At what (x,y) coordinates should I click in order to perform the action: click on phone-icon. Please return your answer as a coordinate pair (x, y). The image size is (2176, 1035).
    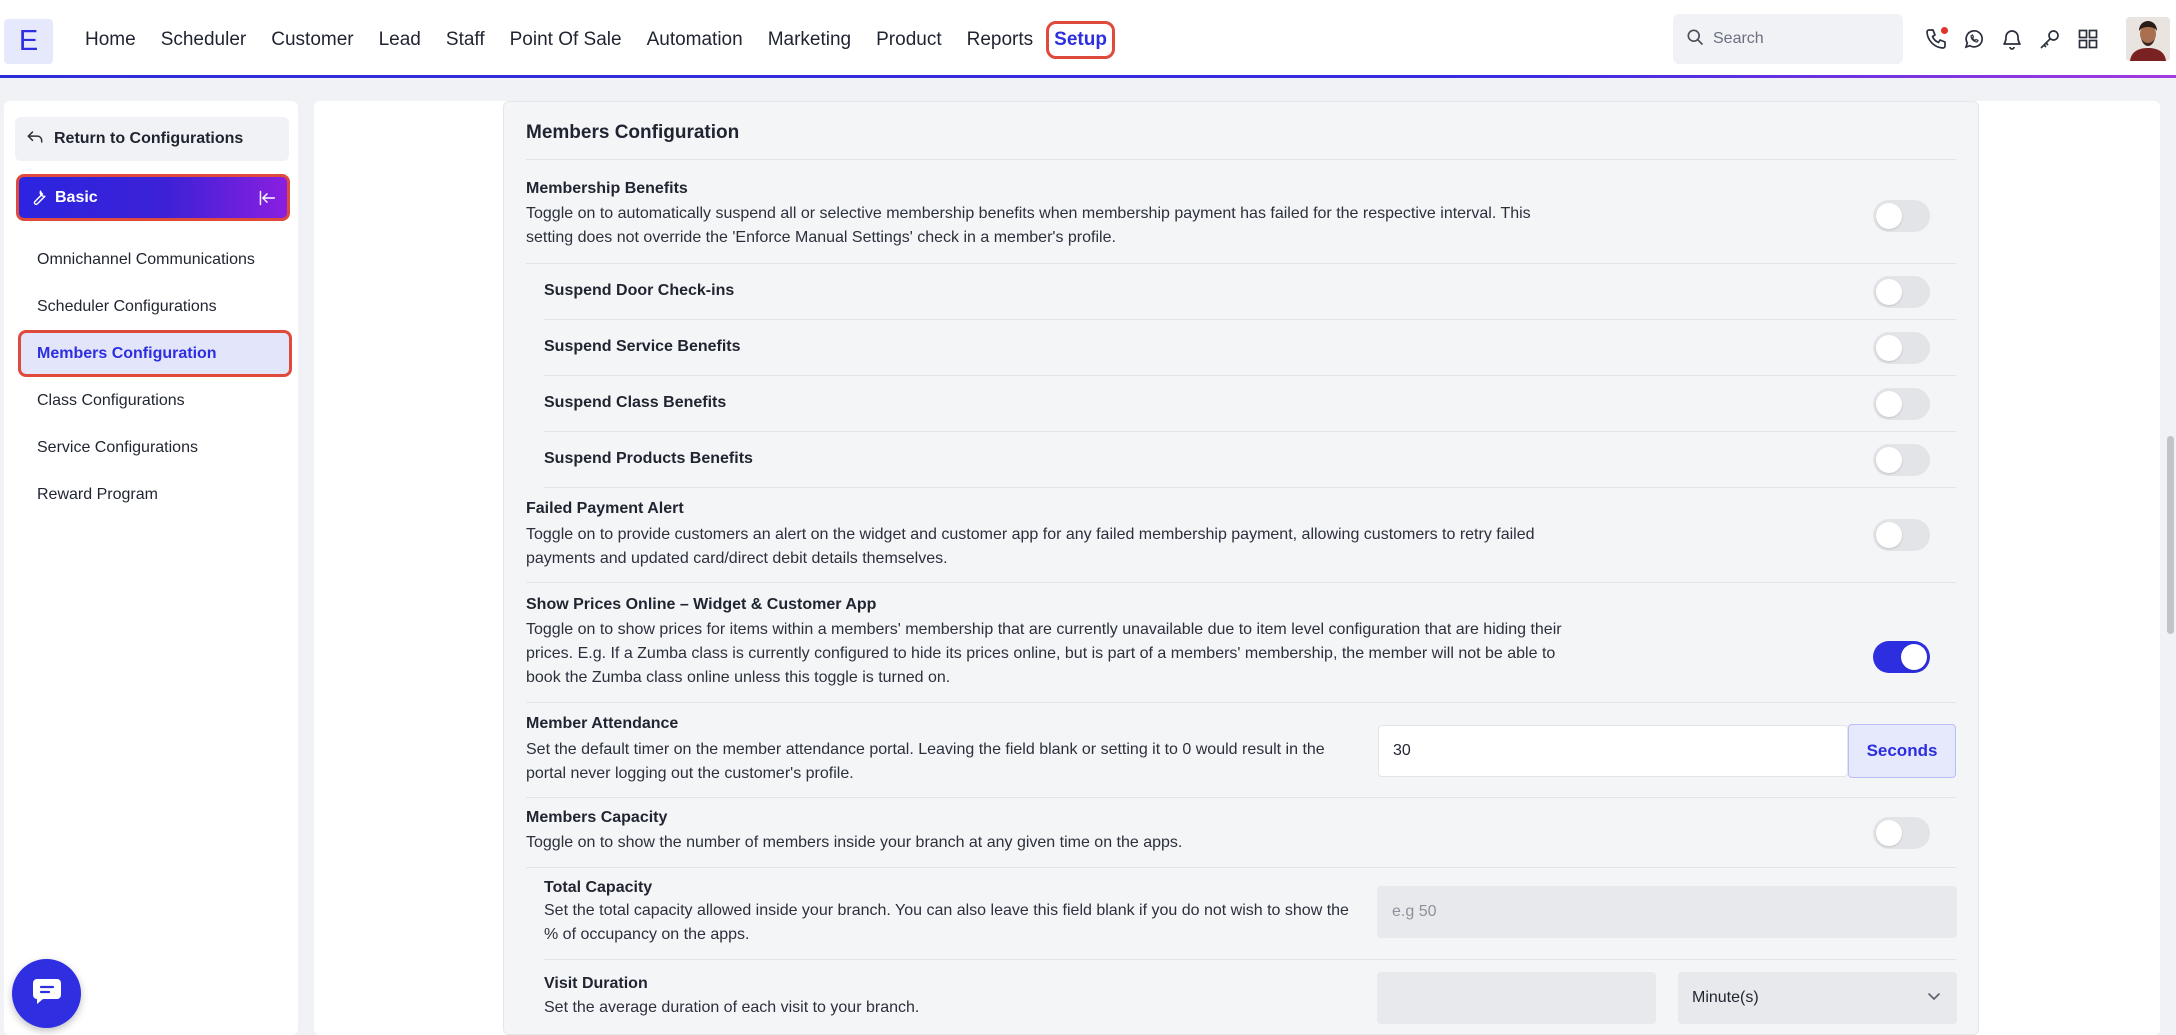
    Looking at the image, I should click on (1936, 39).